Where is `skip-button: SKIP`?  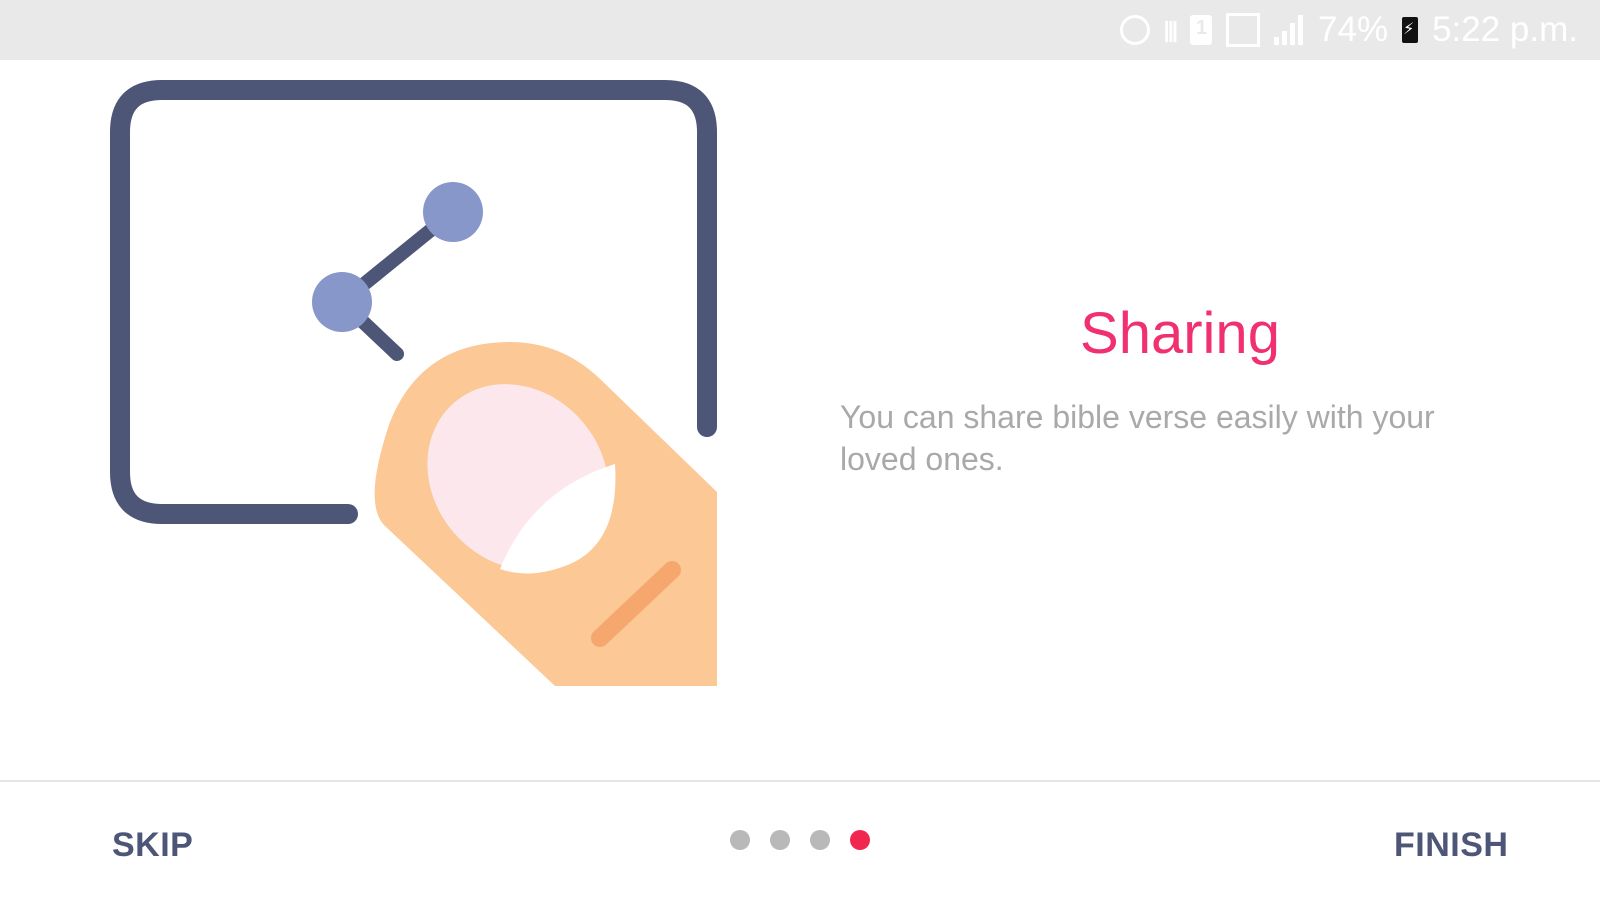 skip-button: SKIP is located at coordinates (152, 845).